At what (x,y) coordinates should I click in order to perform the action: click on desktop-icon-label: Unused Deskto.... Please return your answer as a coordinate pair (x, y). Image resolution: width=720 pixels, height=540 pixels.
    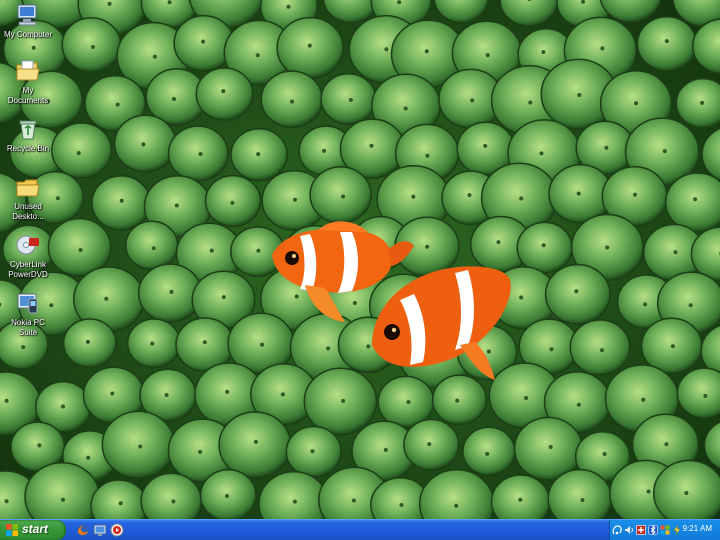
    Looking at the image, I should click on (28, 211).